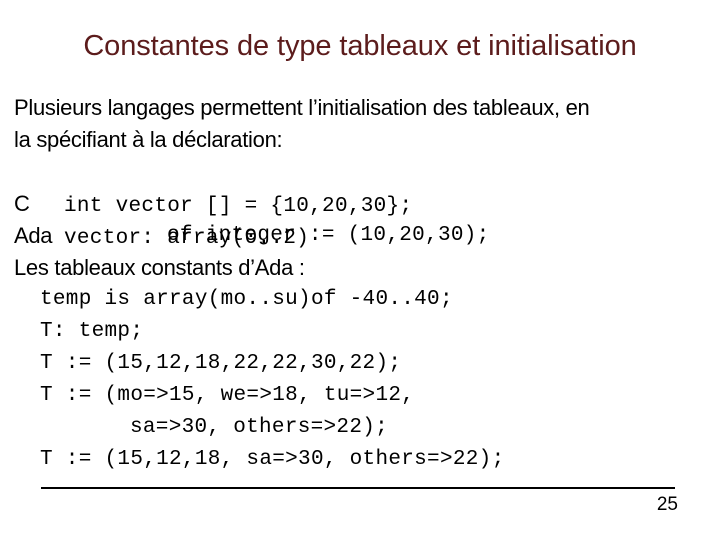 The height and width of the screenshot is (540, 720). Describe the element at coordinates (159, 267) in the screenshot. I see `ada-constants-heading: Les tableaux constants d’Ada :` at that location.